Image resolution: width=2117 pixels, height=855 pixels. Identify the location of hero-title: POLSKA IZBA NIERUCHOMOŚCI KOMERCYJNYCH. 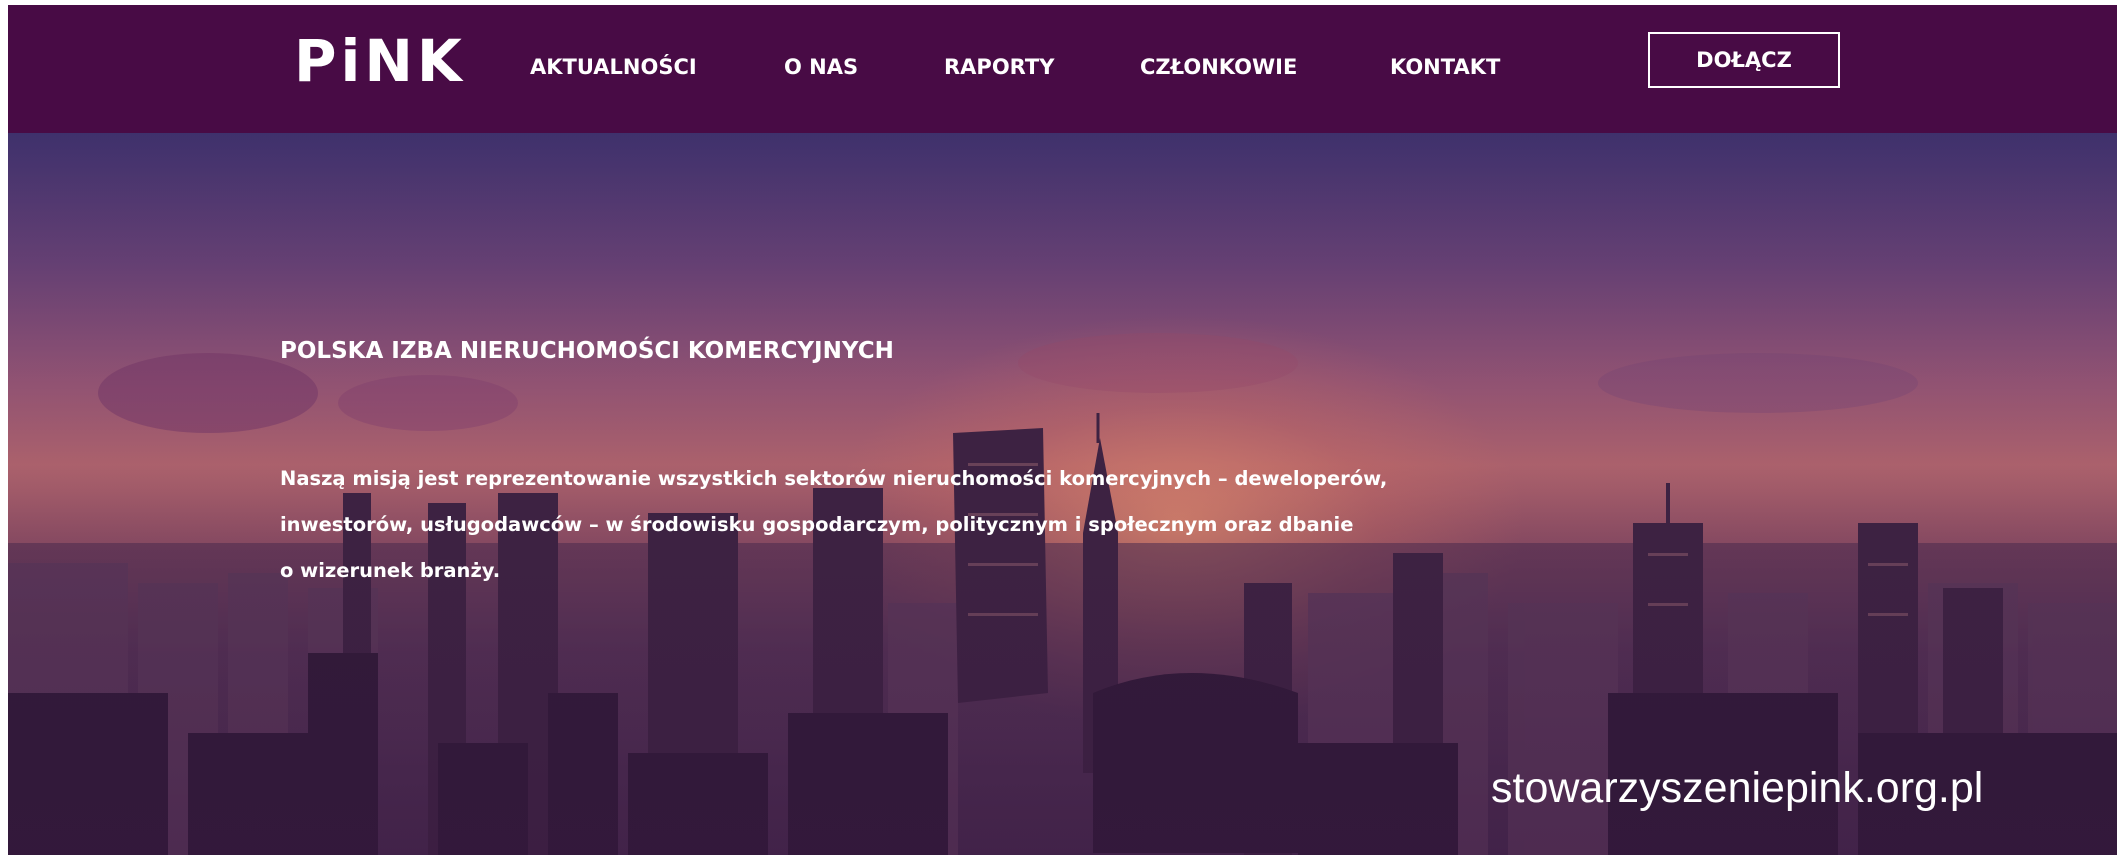
(587, 351).